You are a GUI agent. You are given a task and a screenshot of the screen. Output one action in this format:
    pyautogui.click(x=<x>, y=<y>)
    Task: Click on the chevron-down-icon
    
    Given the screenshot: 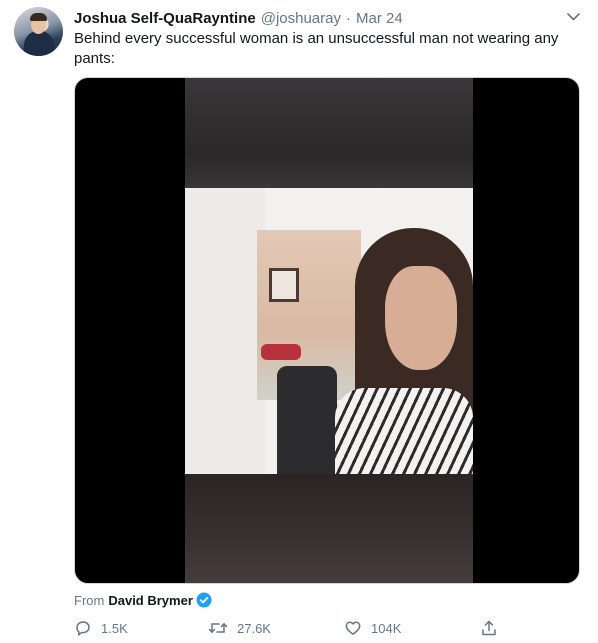 What is the action you would take?
    pyautogui.click(x=573, y=17)
    